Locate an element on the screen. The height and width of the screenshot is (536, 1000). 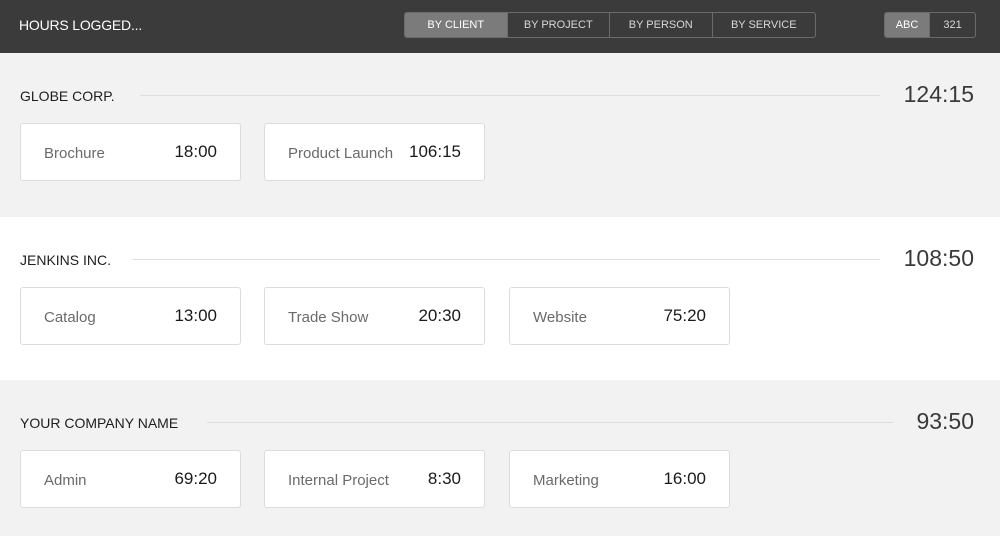
project-card: Trade Show 20:30 is located at coordinates (374, 316).